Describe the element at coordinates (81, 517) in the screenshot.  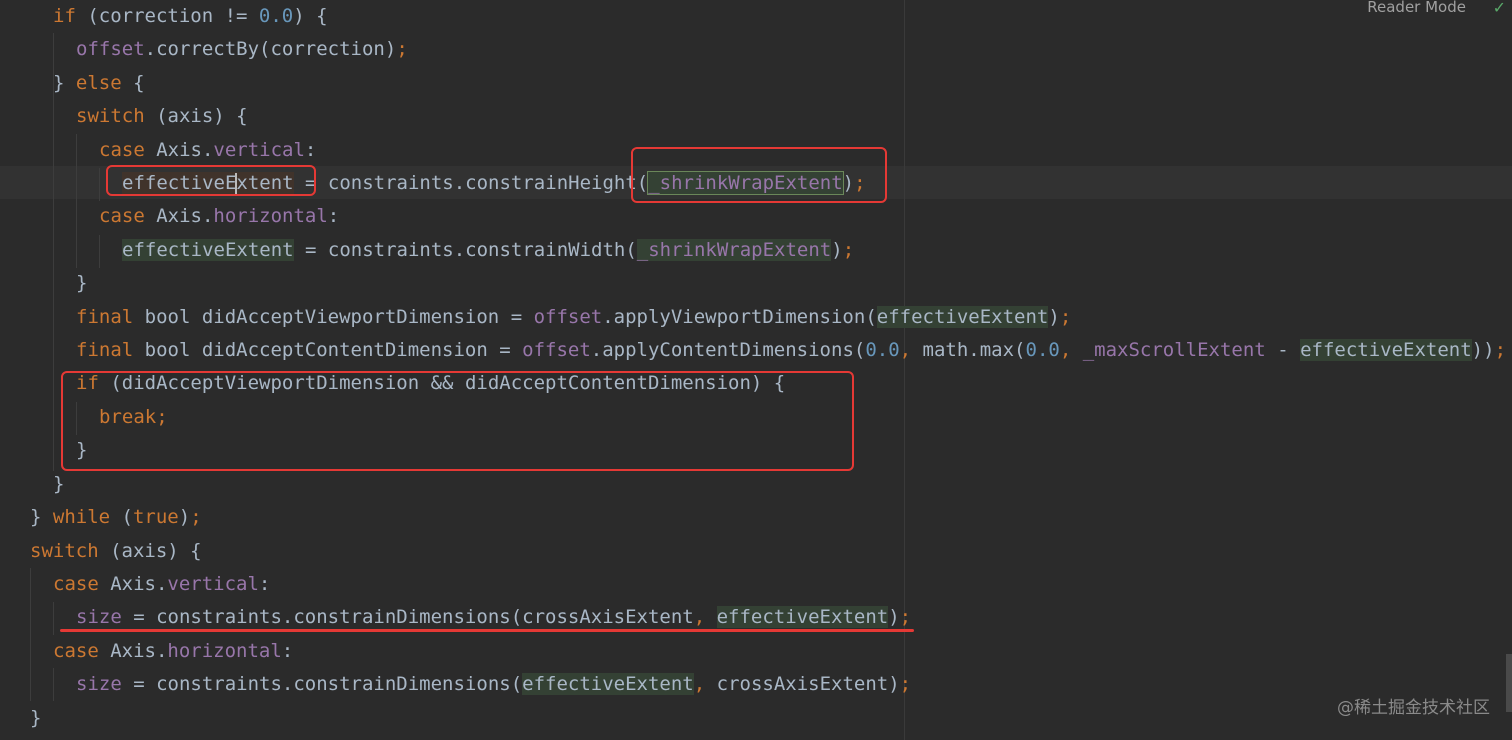
I see `keyword-while: while` at that location.